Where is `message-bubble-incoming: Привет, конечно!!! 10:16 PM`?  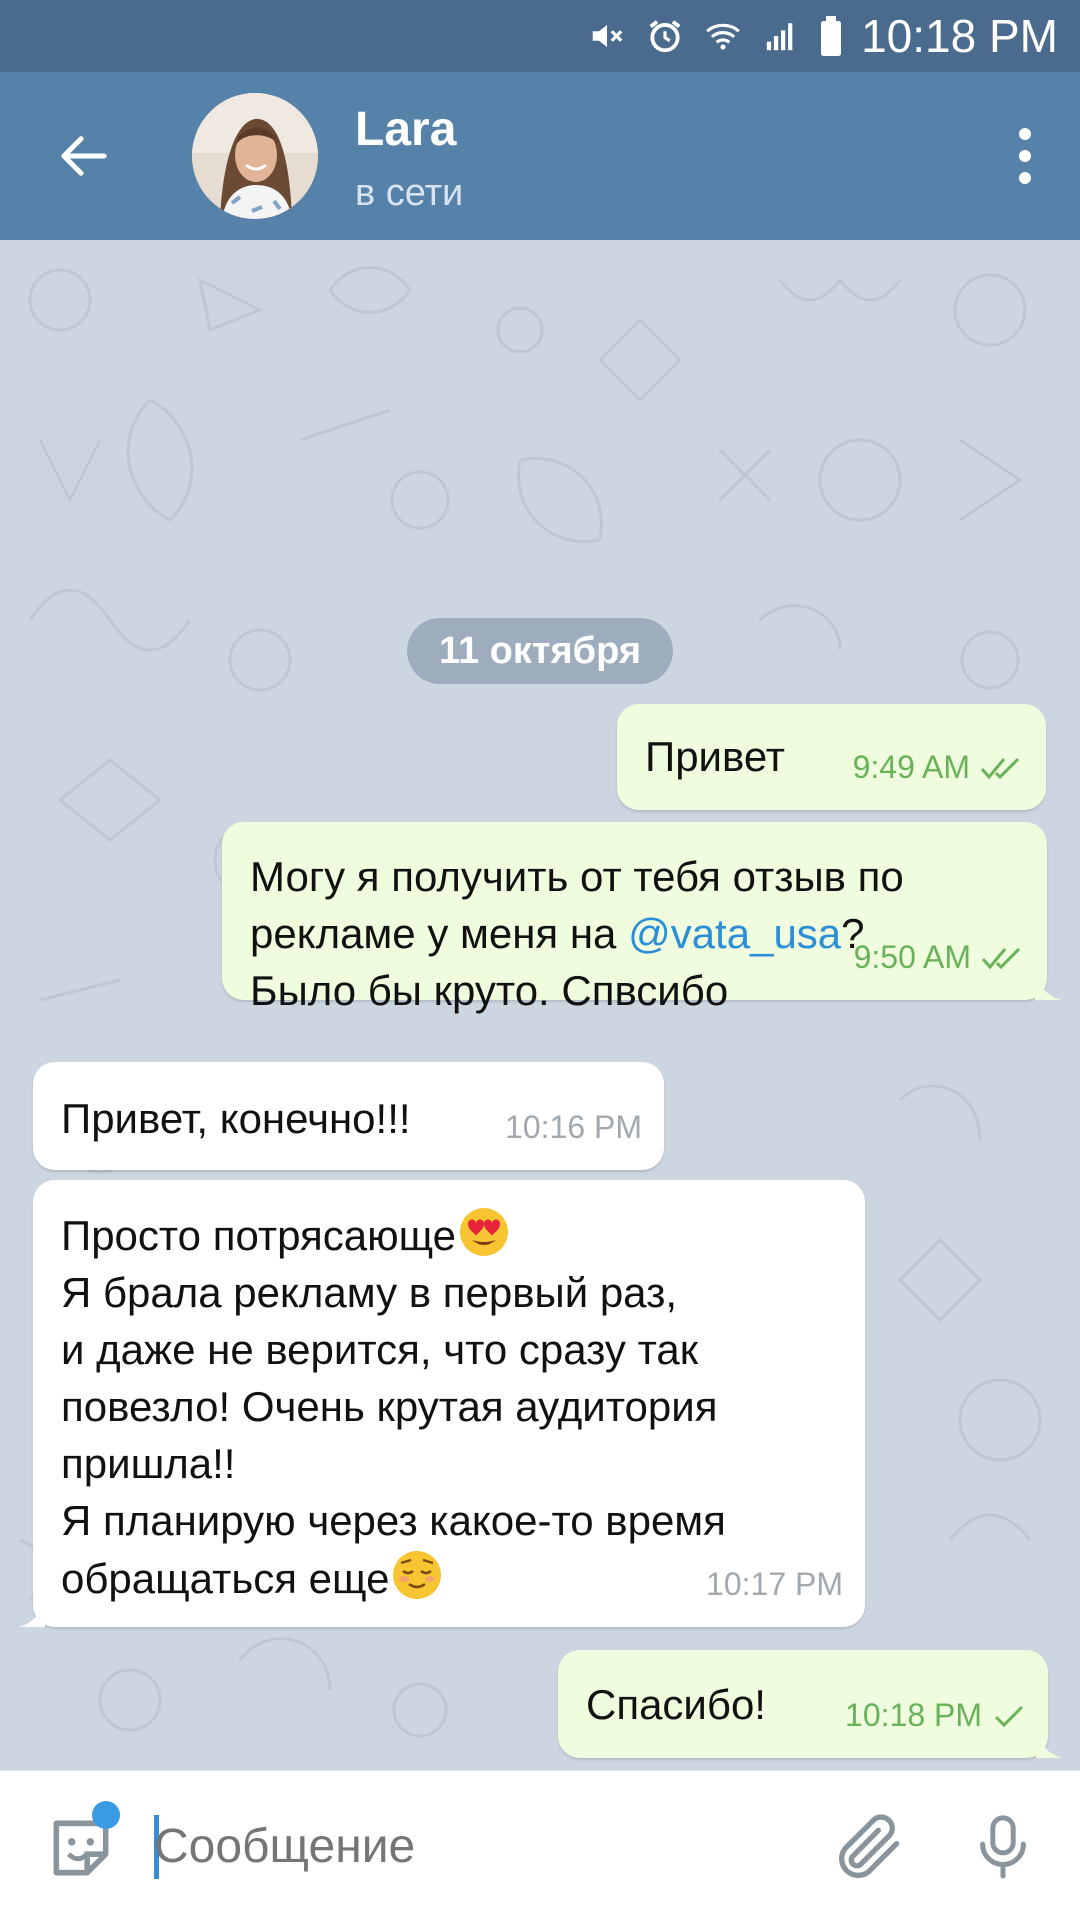
message-bubble-incoming: Привет, конечно!!! 10:16 PM is located at coordinates (348, 1116).